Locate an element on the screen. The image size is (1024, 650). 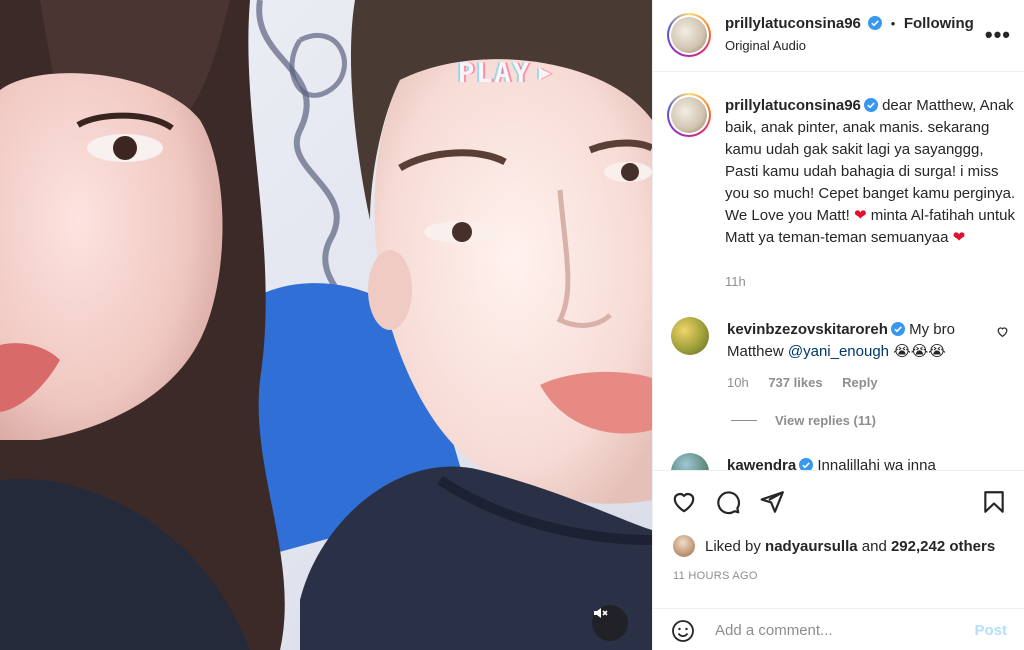
share-send-icon is located at coordinates (772, 502).